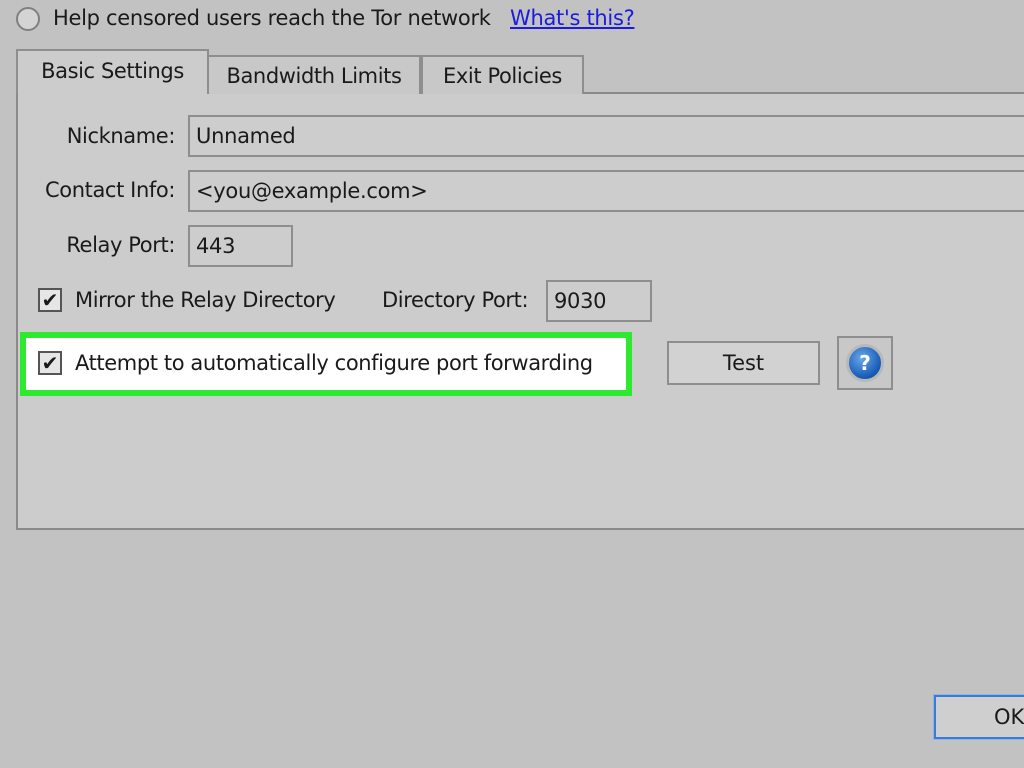 The image size is (1024, 768). Describe the element at coordinates (572, 18) in the screenshot. I see `whats-this-link: What's this?` at that location.